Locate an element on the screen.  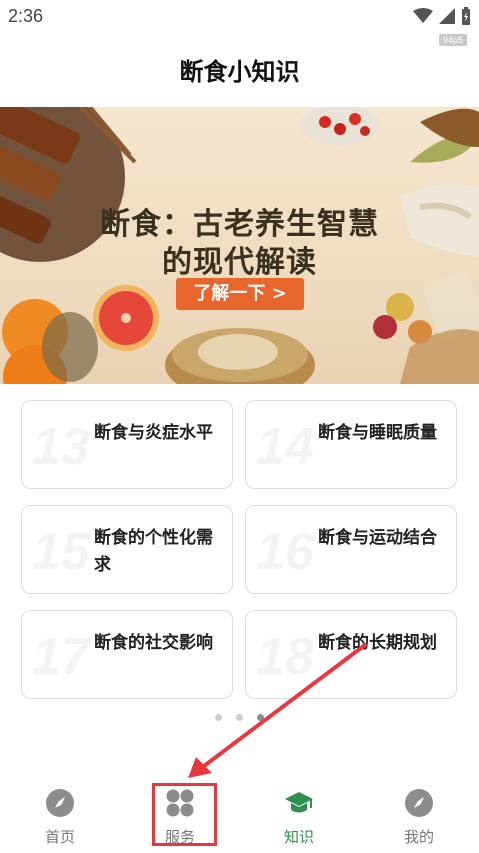
card-personalized: 15 断食的个性化需求 is located at coordinates (127, 549).